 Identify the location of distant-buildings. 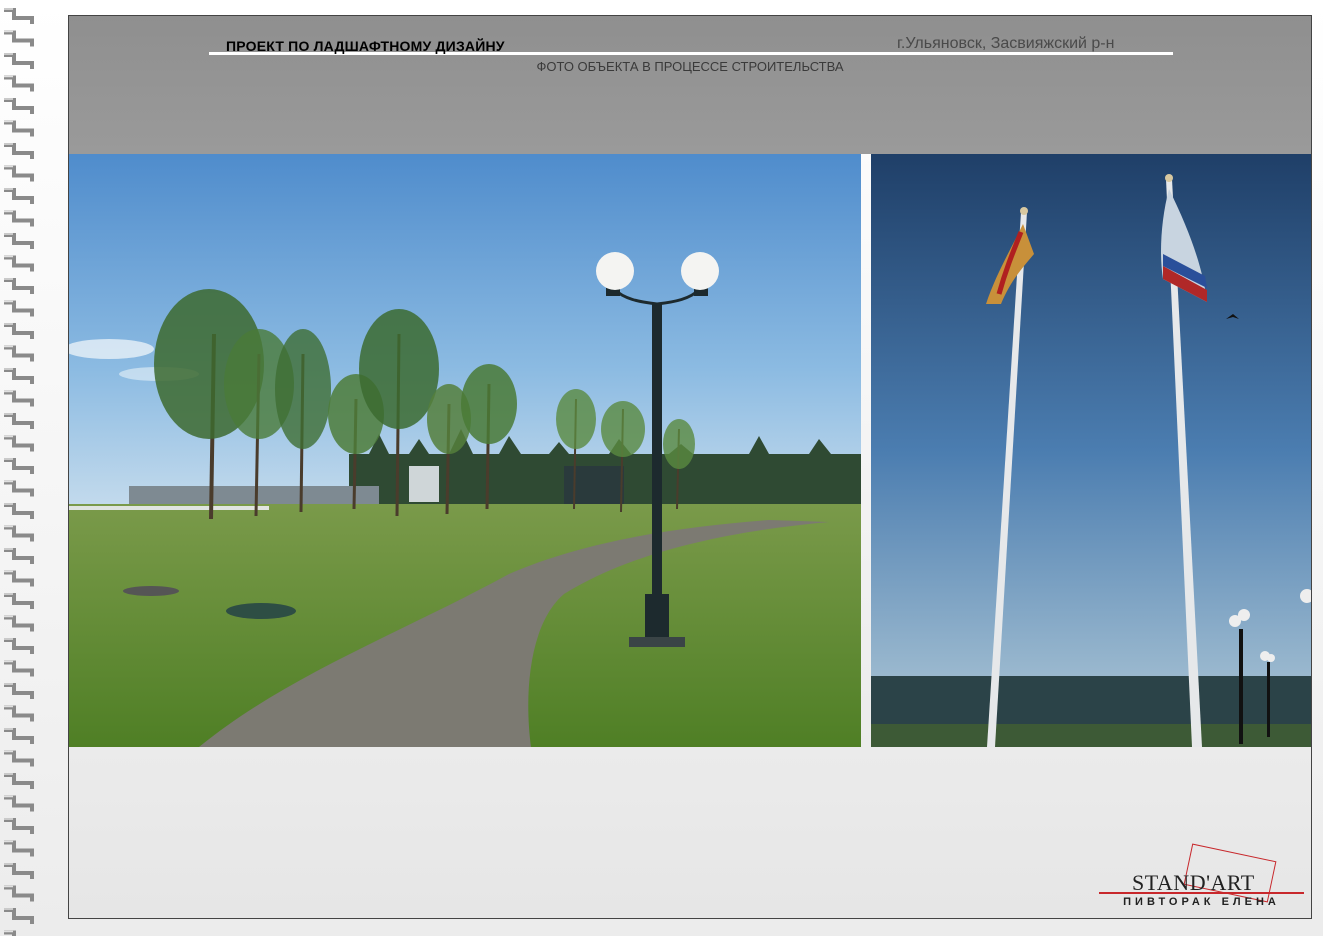
(1091, 701).